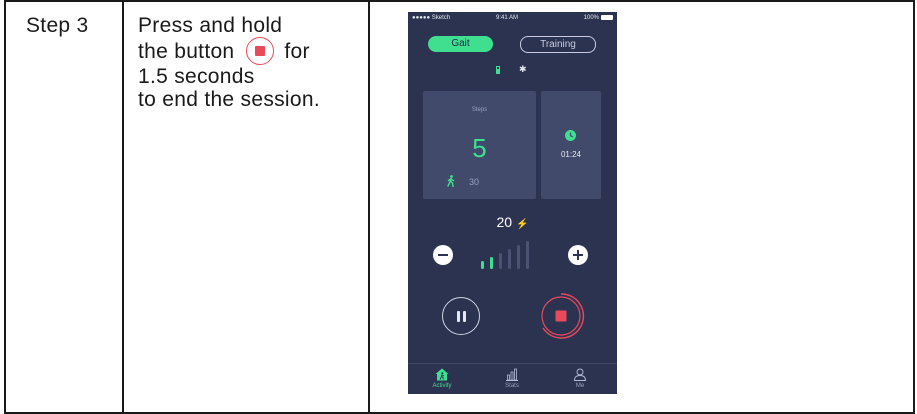 This screenshot has height=414, width=917. Describe the element at coordinates (580, 386) in the screenshot. I see `tabbar-label: Me` at that location.